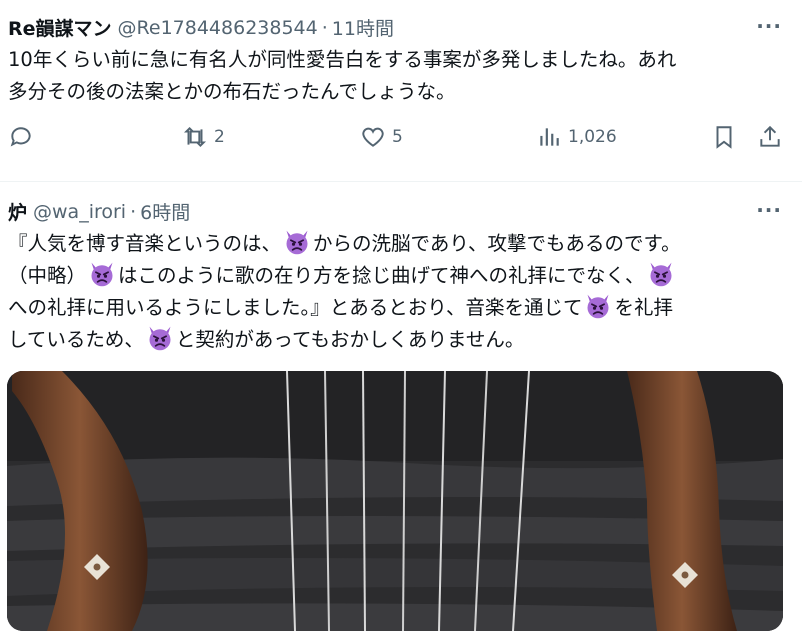 The image size is (802, 631). Describe the element at coordinates (17, 211) in the screenshot. I see `display-name: 炉` at that location.